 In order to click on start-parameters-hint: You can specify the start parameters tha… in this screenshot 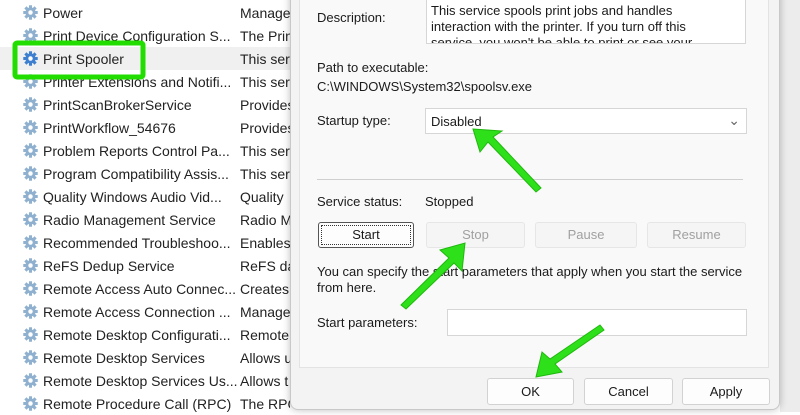, I will do `click(530, 279)`.